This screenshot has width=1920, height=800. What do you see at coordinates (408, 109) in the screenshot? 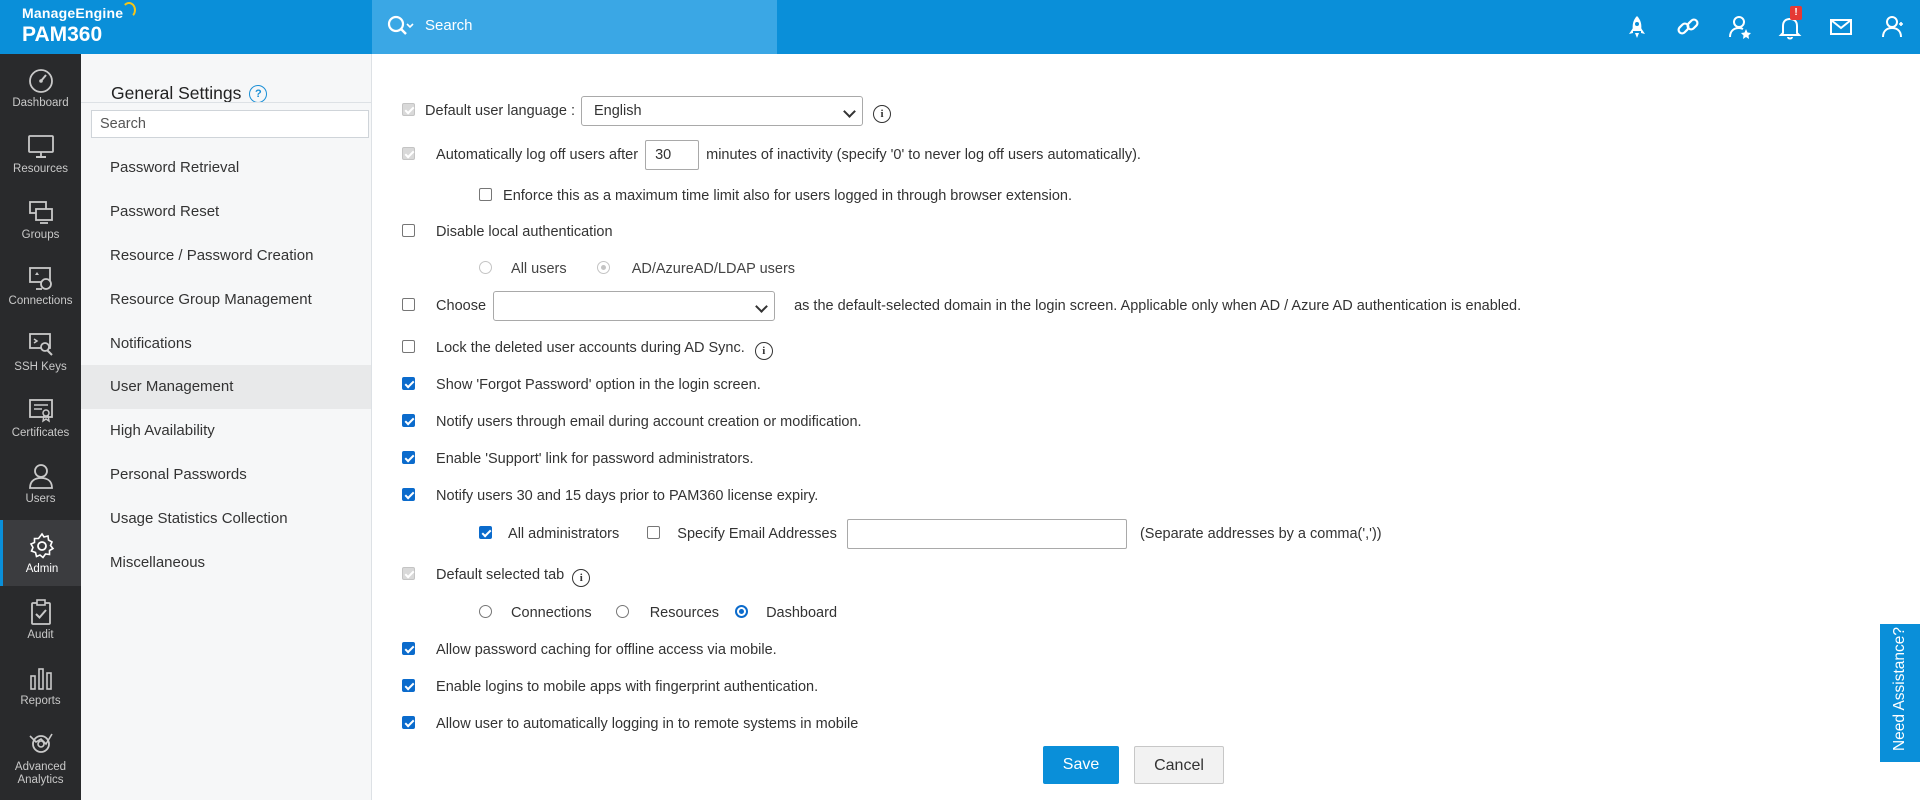
I see `default-language-checkbox` at bounding box center [408, 109].